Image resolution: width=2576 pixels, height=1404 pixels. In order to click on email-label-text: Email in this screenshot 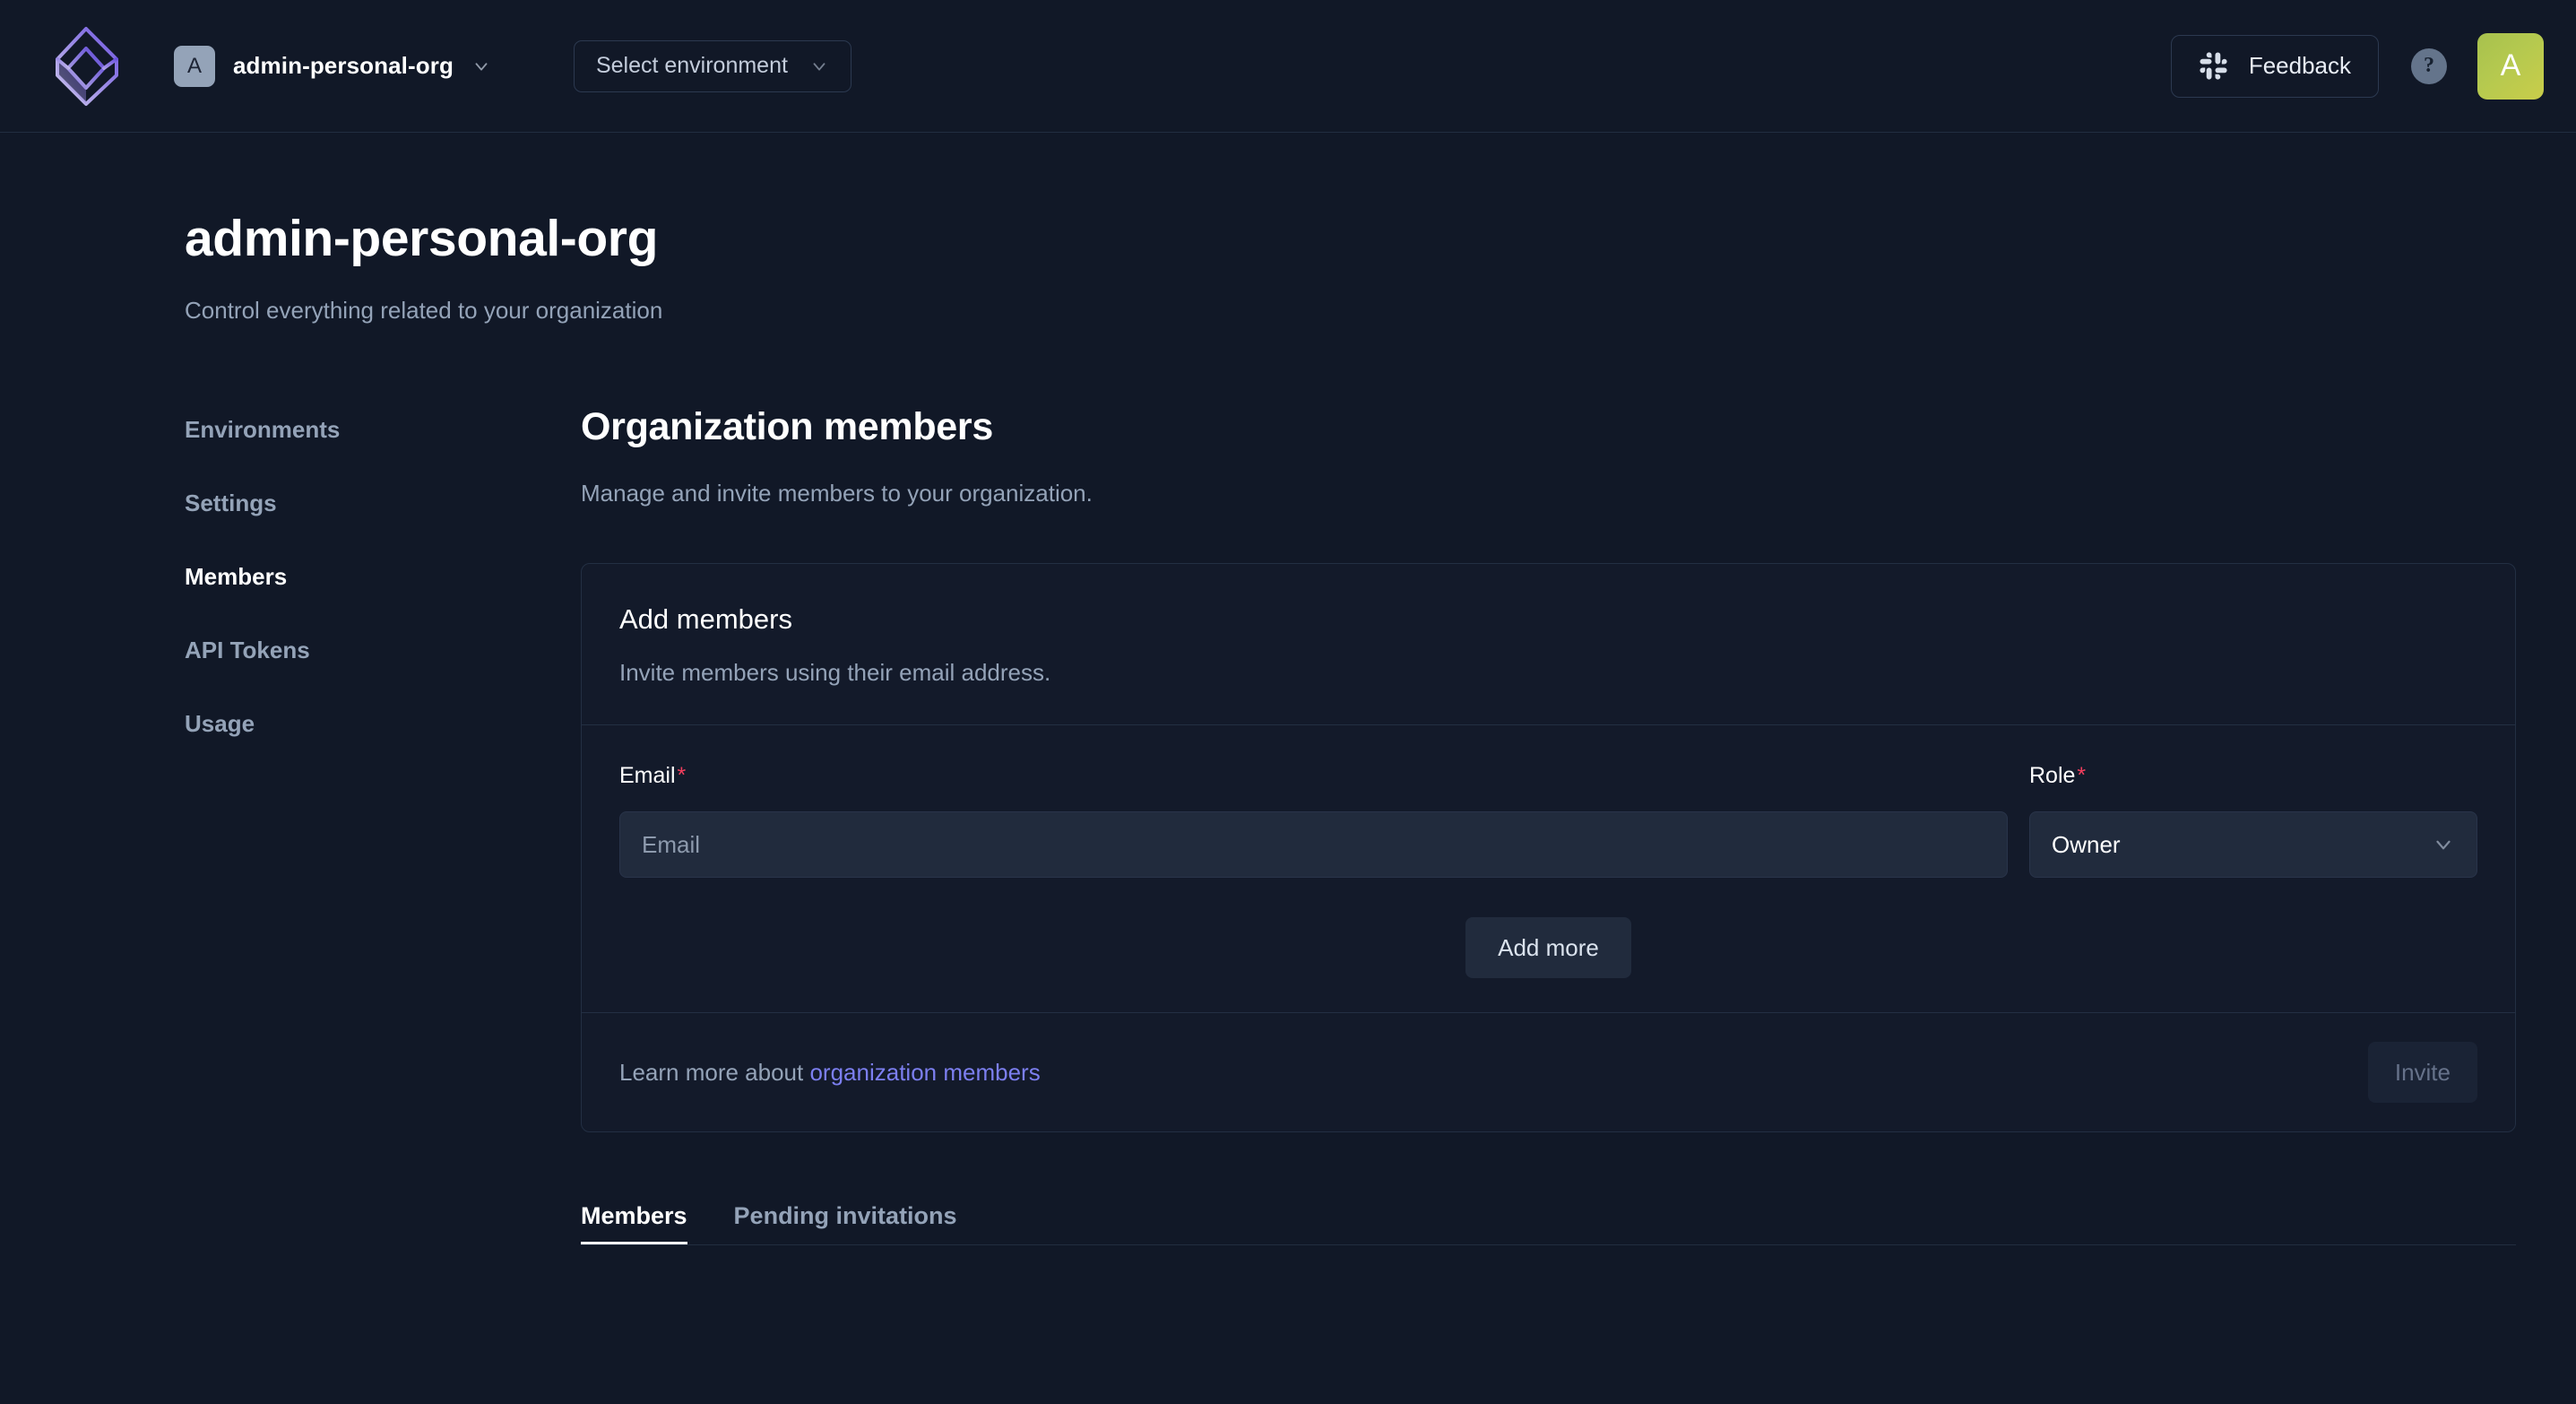, I will do `click(647, 776)`.